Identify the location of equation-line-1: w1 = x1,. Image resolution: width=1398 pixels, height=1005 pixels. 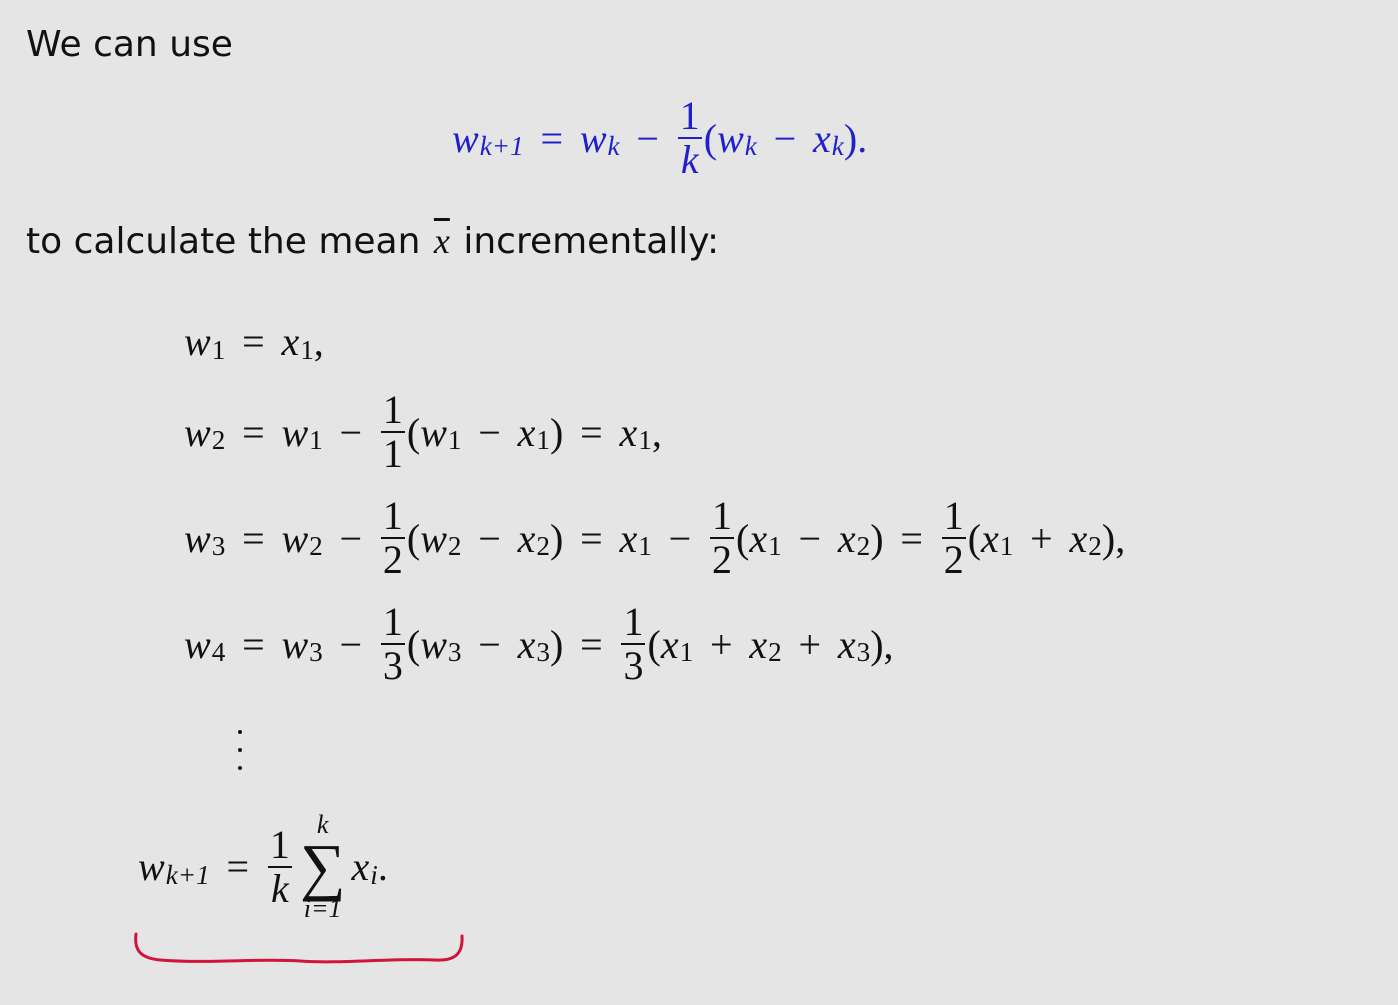
(254, 341).